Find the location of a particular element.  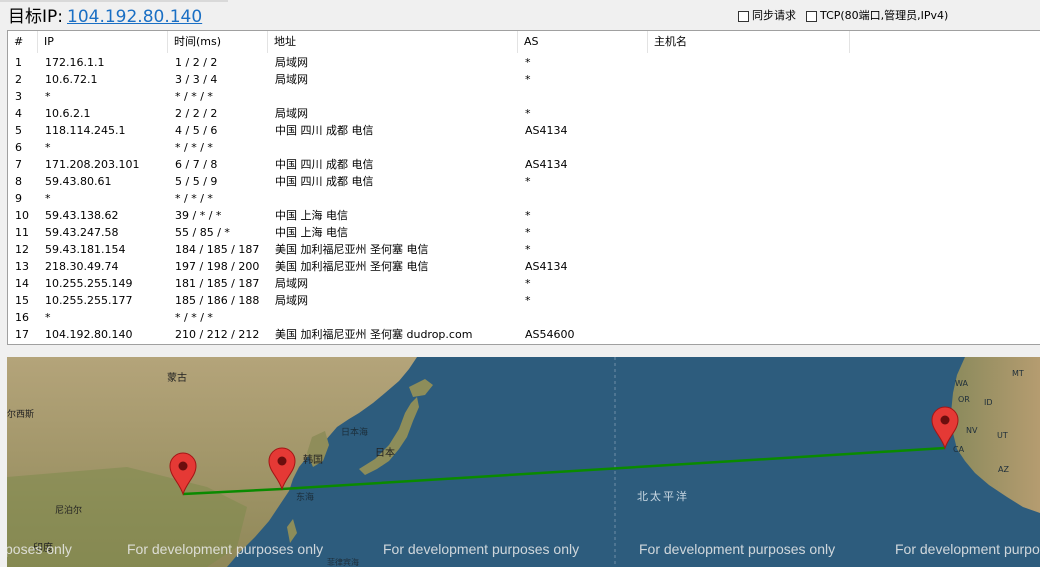

map-label-mt: MT is located at coordinates (1018, 373).